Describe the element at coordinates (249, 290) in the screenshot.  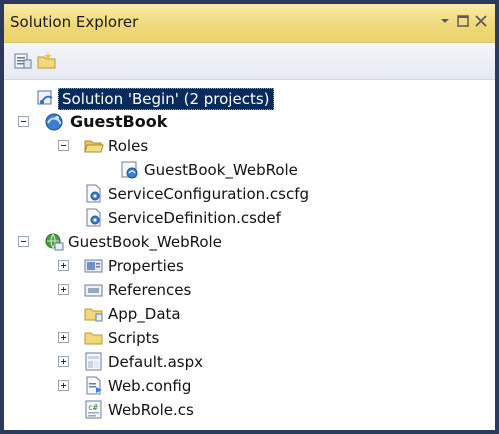
I see `tree-node-references: References` at that location.